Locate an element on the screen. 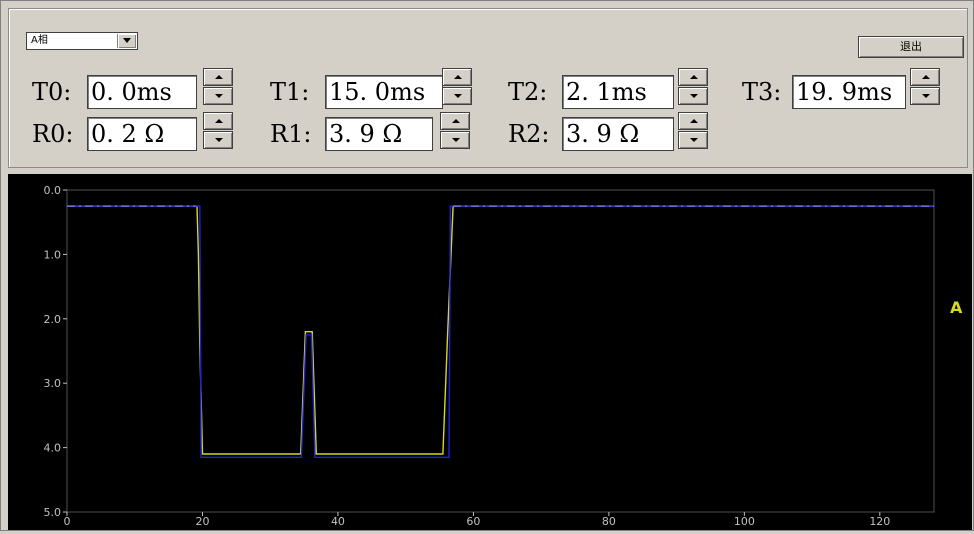  r1-decrement-button is located at coordinates (455, 140).